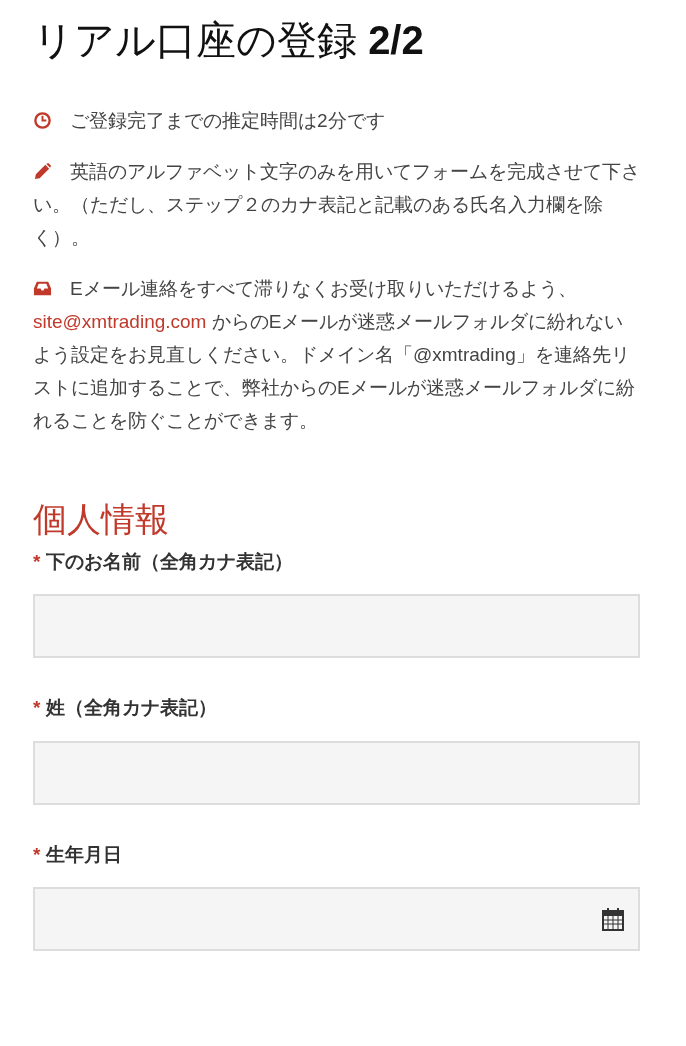 Image resolution: width=686 pixels, height=1046 pixels. What do you see at coordinates (42, 171) in the screenshot?
I see `pencil-icon` at bounding box center [42, 171].